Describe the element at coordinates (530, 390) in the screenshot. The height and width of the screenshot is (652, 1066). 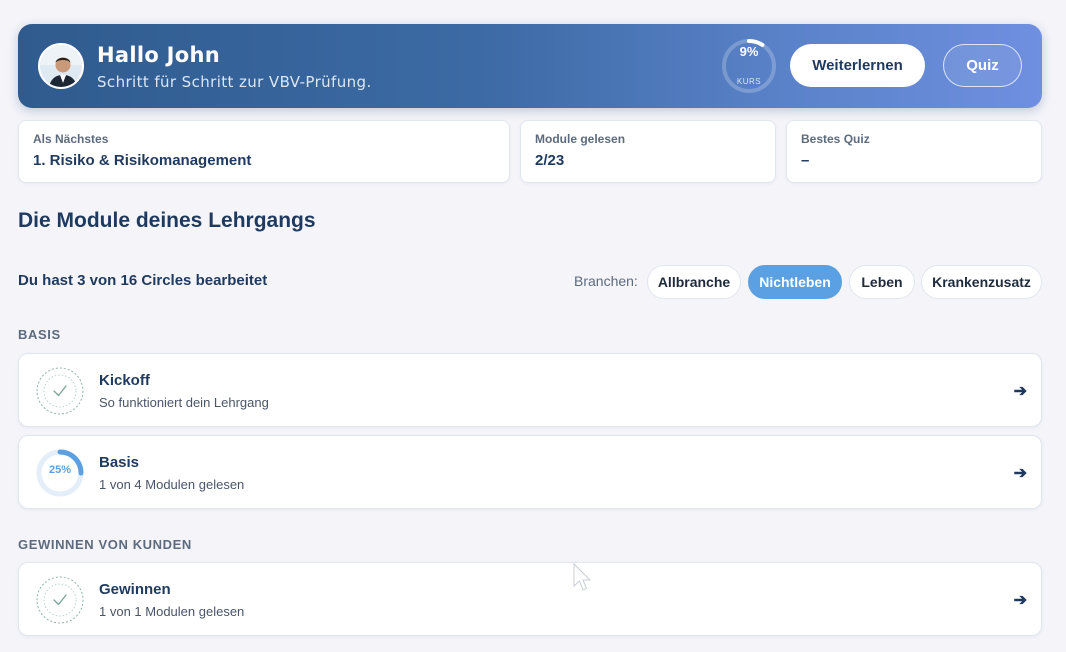
I see `circle-card-kickoff: Kickoff So funktioniert dein Lehrgang ➔` at that location.